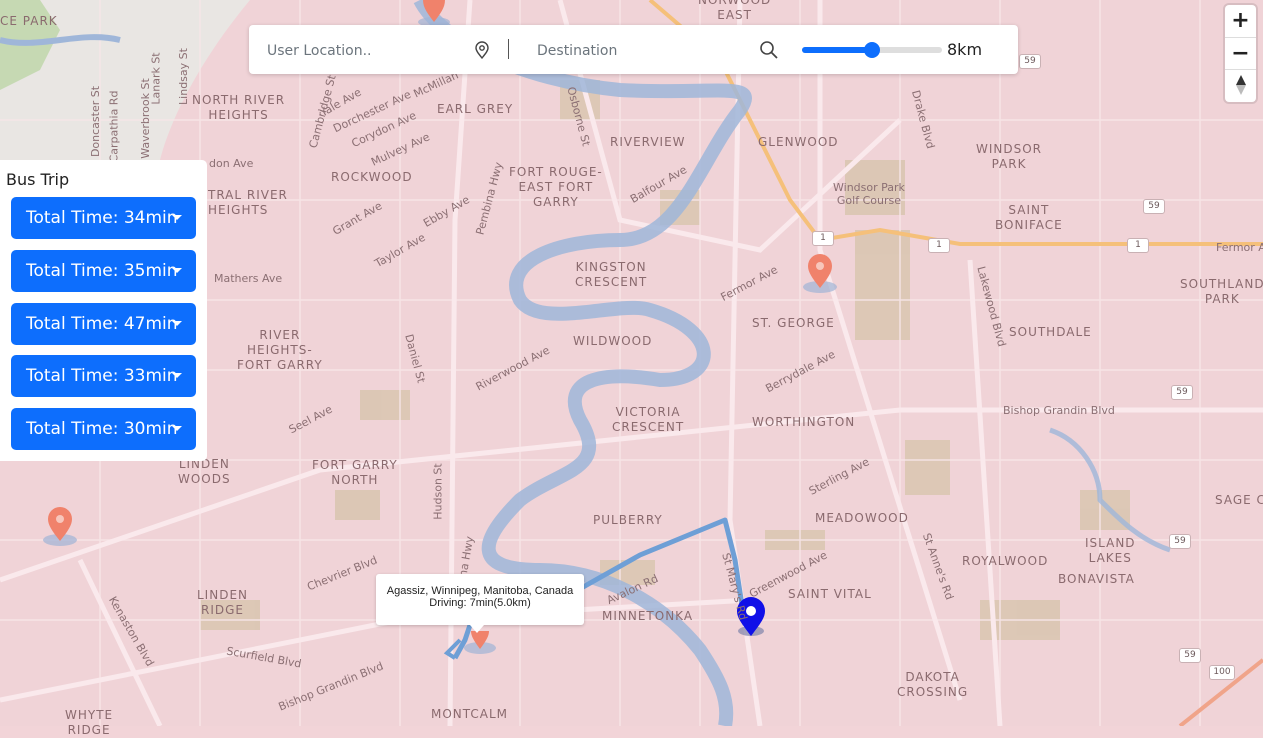 The width and height of the screenshot is (1263, 738). What do you see at coordinates (470, 714) in the screenshot?
I see `neighbourhood-label: MONTCALM` at bounding box center [470, 714].